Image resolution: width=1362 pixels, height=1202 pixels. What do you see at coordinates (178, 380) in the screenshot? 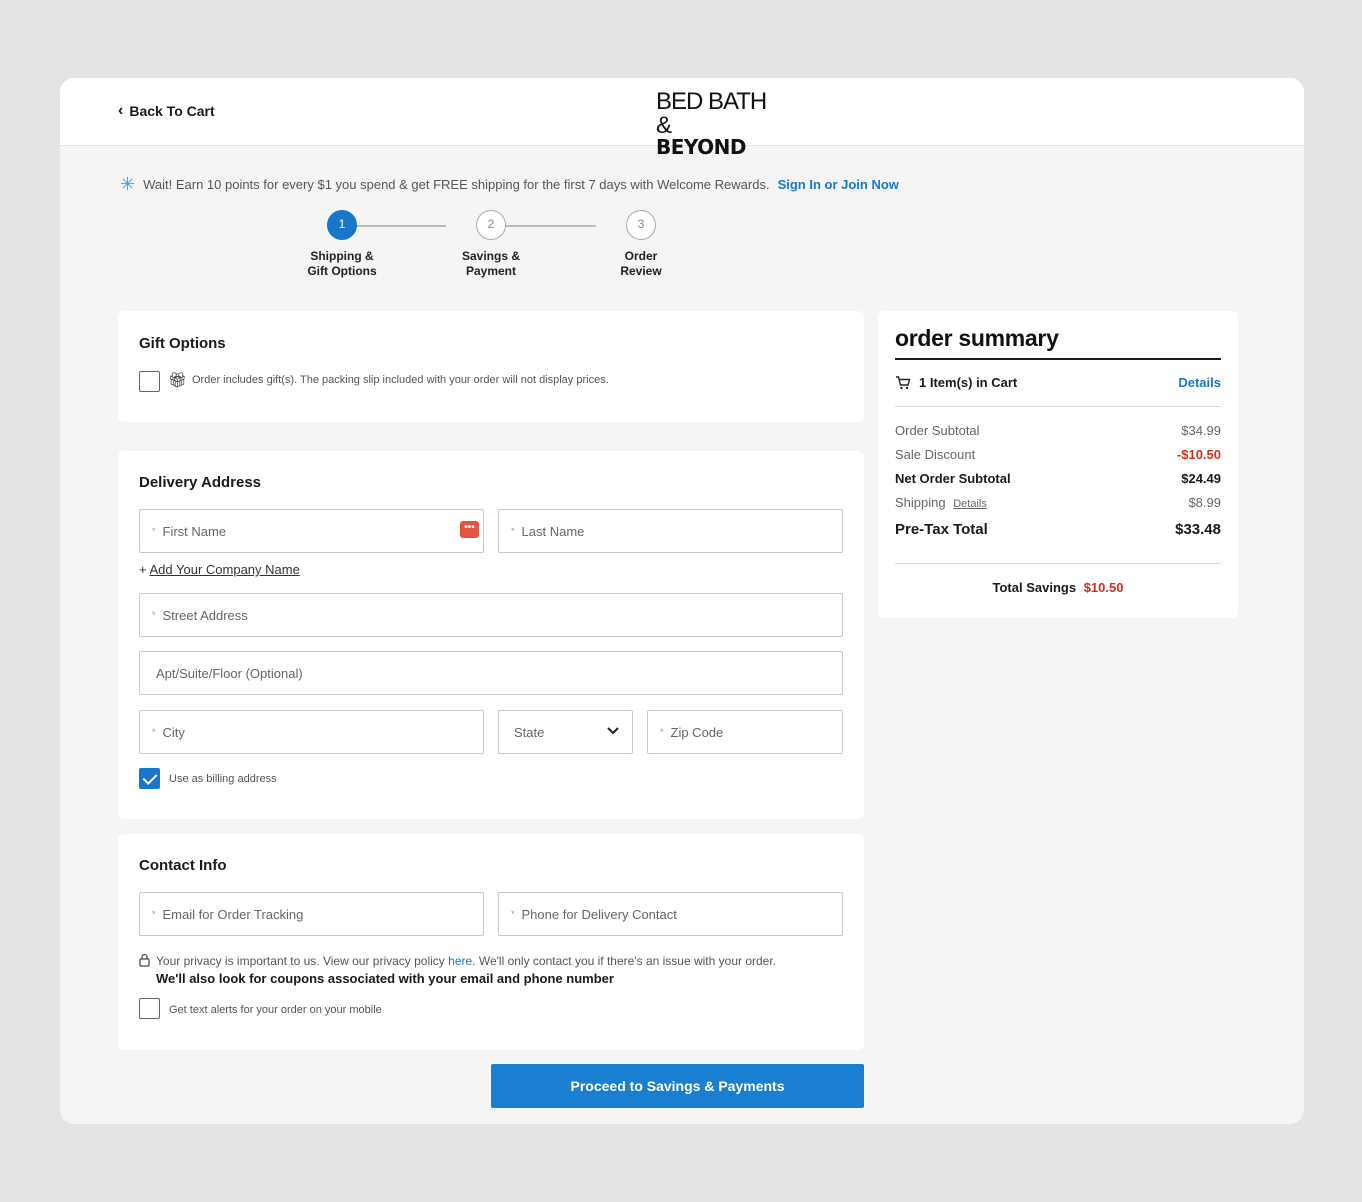
I see `gift-icon: 🎁︎` at bounding box center [178, 380].